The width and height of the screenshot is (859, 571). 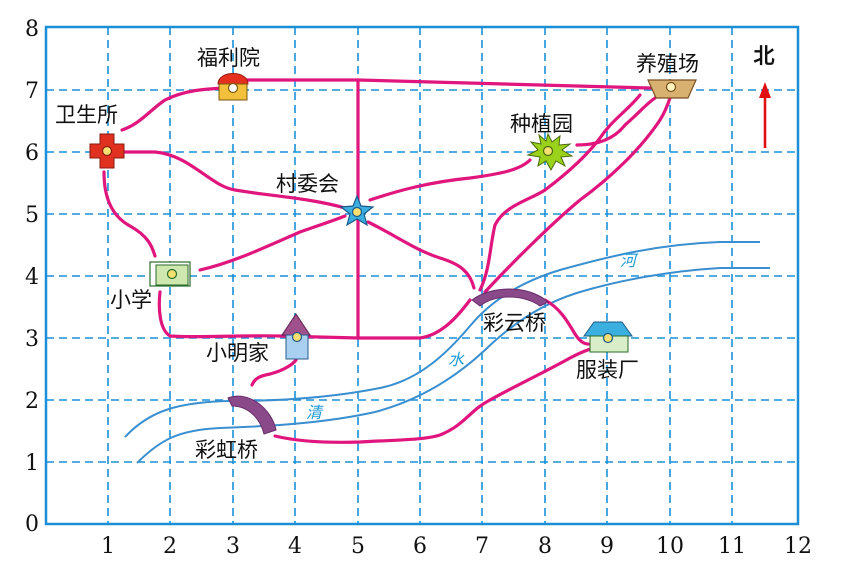 What do you see at coordinates (307, 184) in the screenshot?
I see `label-cunweihui: 村委会` at bounding box center [307, 184].